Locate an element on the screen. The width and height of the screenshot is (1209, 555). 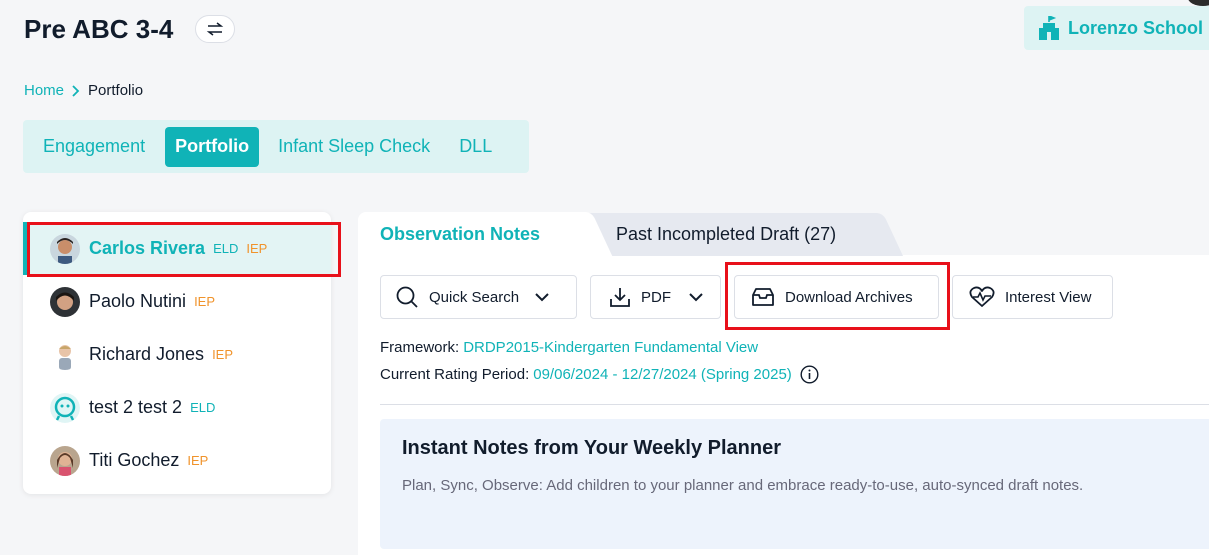
pdf-label: PDF is located at coordinates (656, 297).